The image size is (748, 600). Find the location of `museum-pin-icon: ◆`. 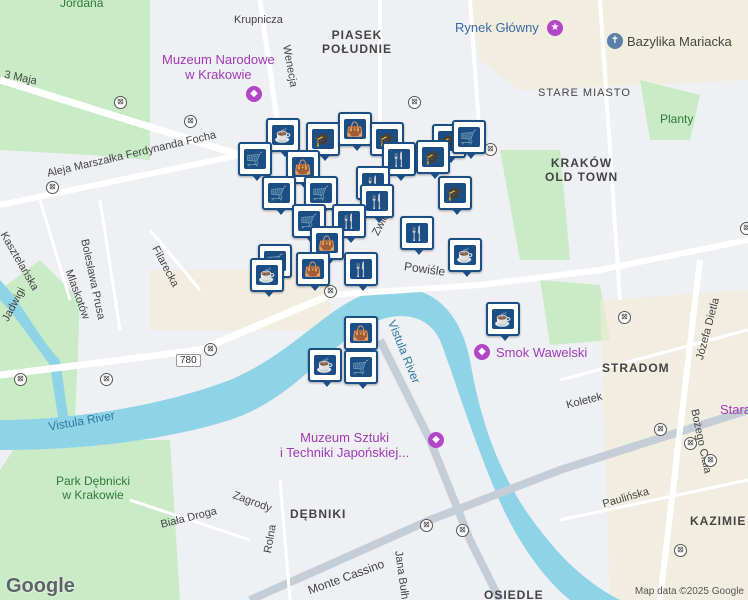

museum-pin-icon: ◆ is located at coordinates (254, 94).